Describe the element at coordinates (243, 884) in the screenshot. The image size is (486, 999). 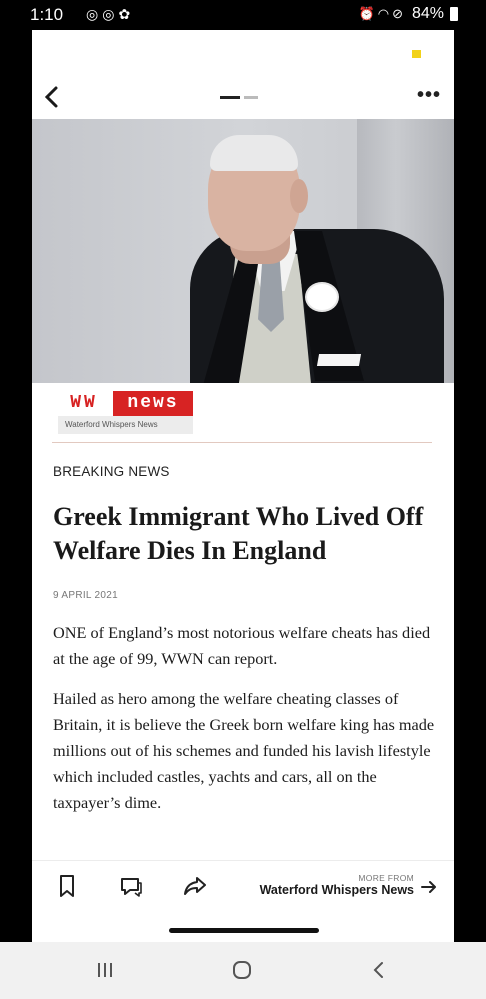
I see `action-bar: MORE FROM Waterford Whispers News` at that location.